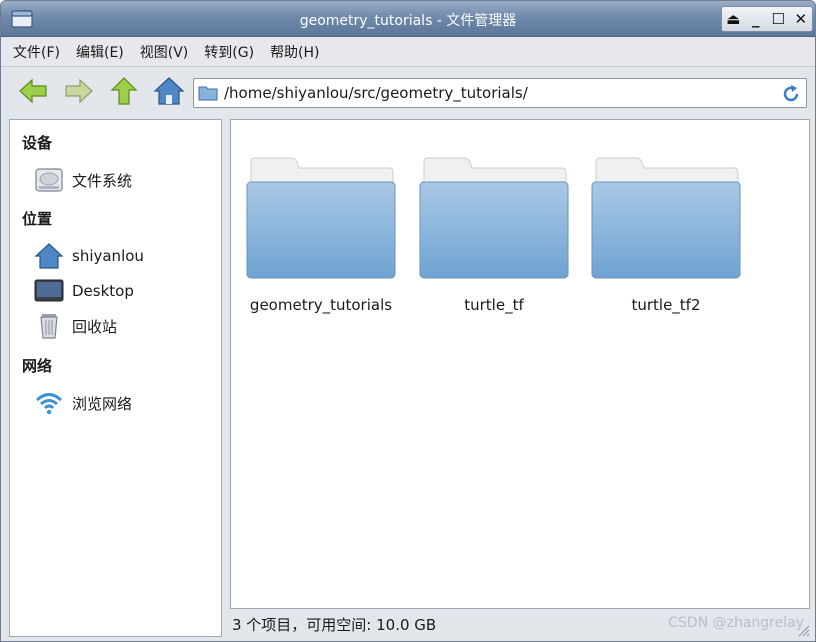 This screenshot has height=642, width=816. I want to click on trash-icon, so click(49, 326).